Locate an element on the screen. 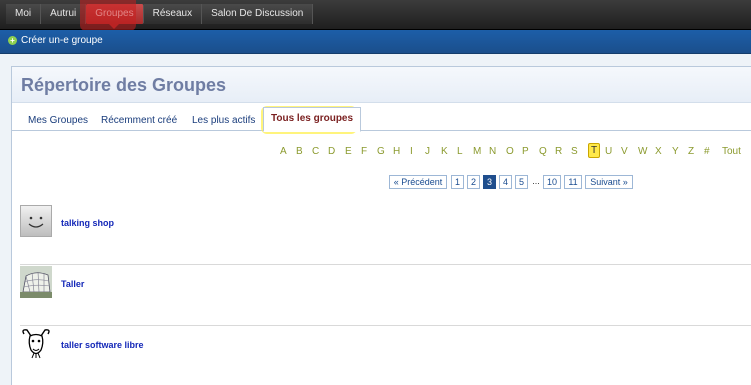 The height and width of the screenshot is (385, 751). panel-header: Répertoire des Groupes is located at coordinates (381, 85).